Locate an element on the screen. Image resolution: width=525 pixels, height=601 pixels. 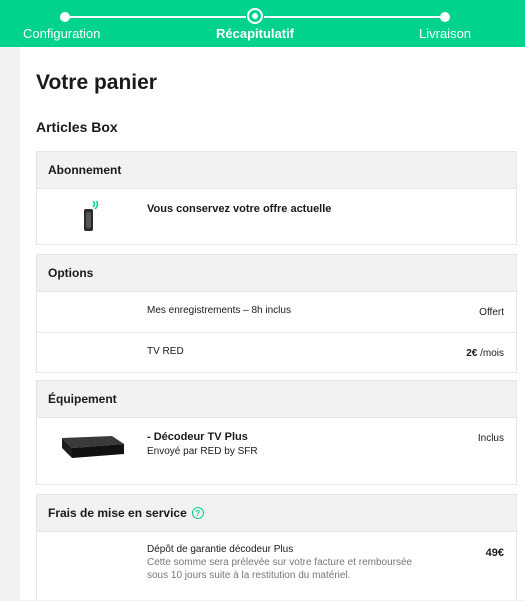
abonnement-text: Vous conservez votre offre actuelle is located at coordinates (239, 209).